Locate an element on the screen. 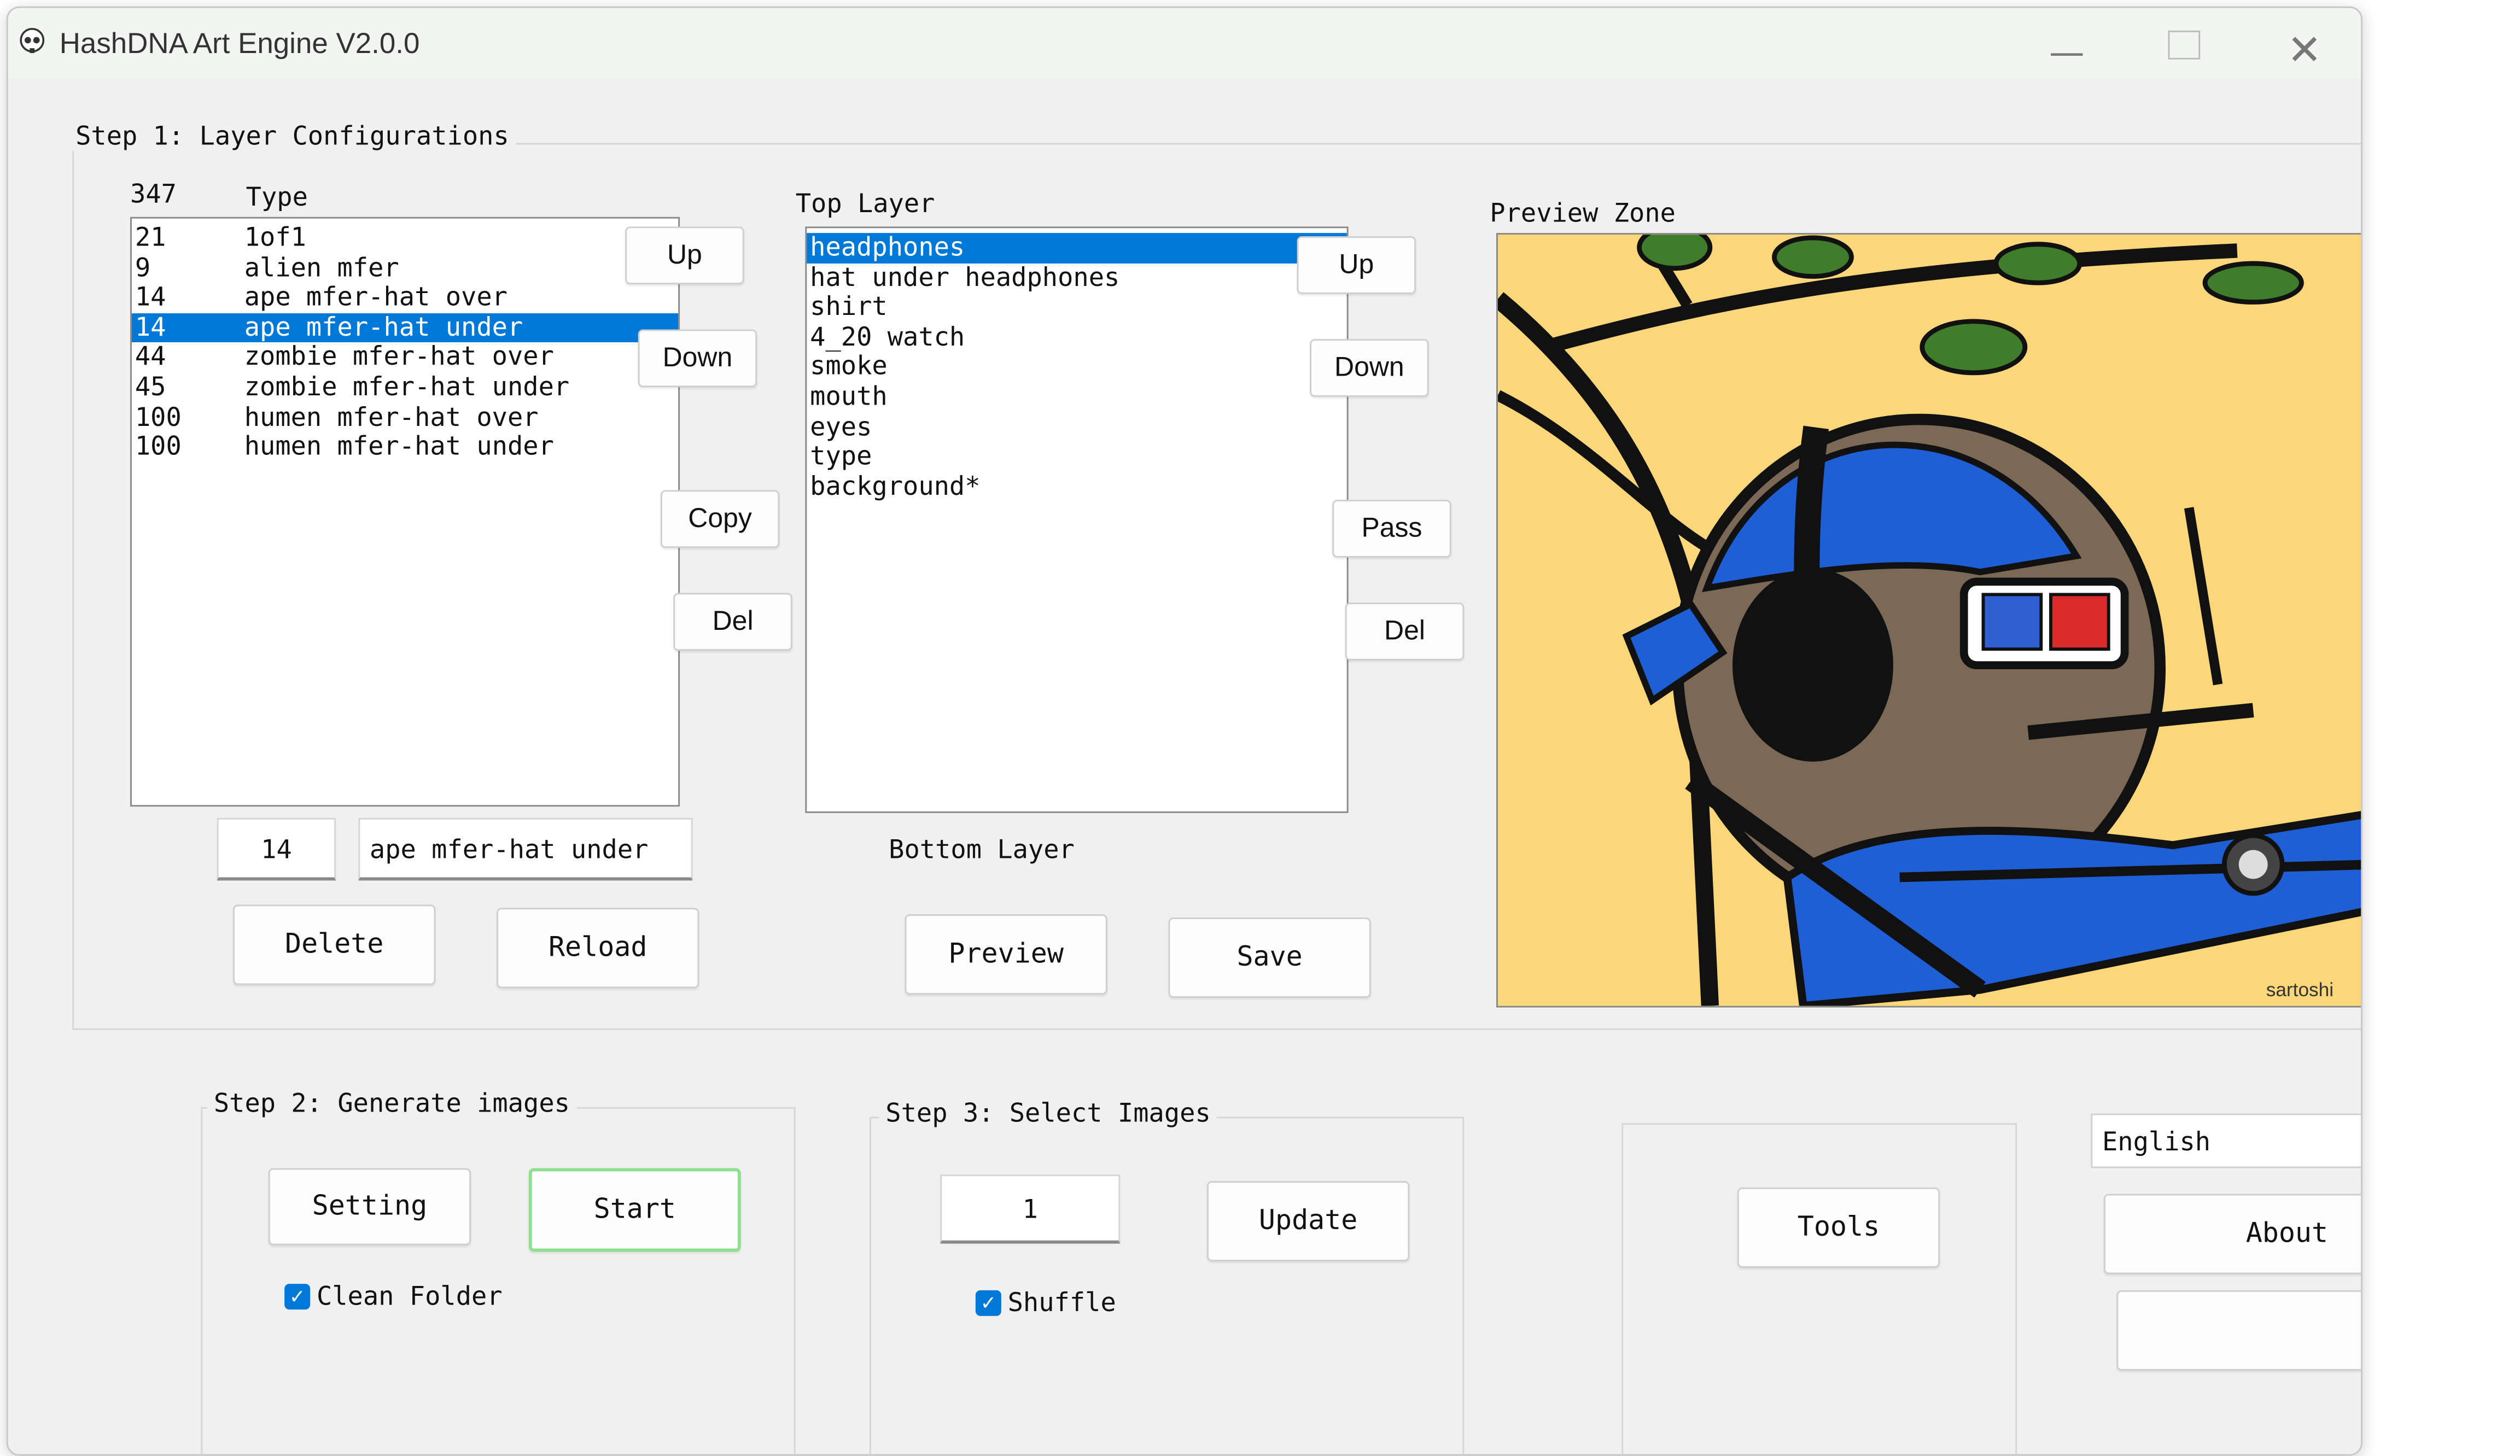 This screenshot has width=2520, height=1456. type-copy-button: Copy is located at coordinates (720, 519).